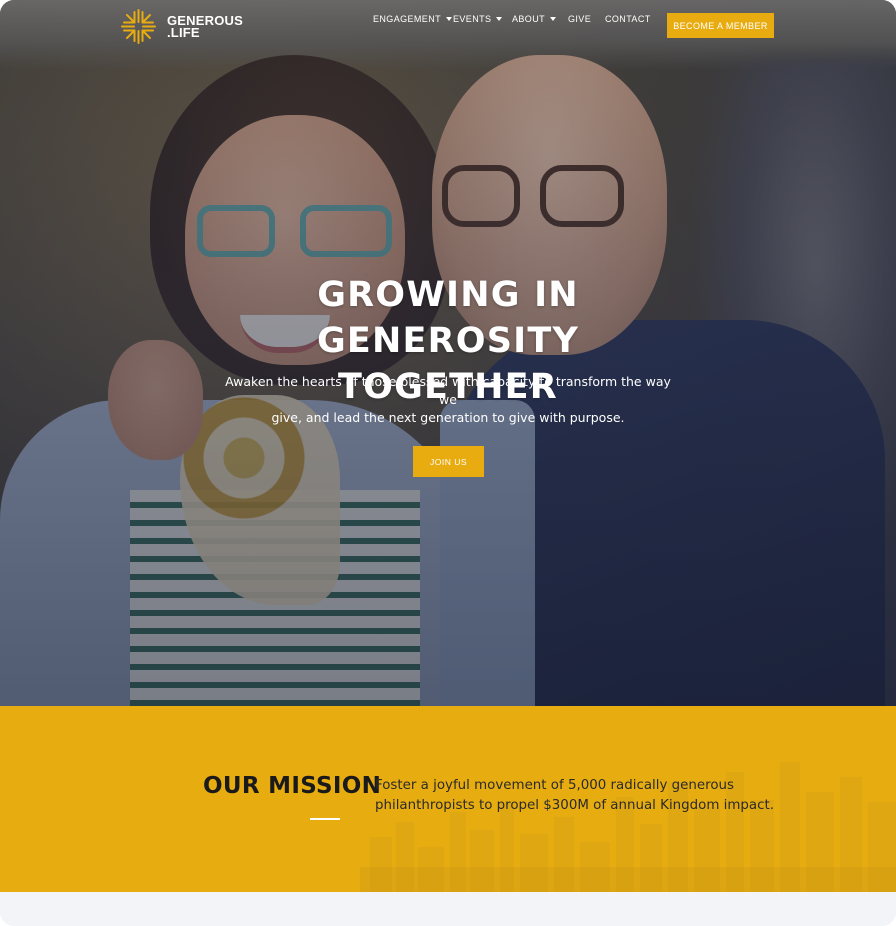 Image resolution: width=896 pixels, height=926 pixels. What do you see at coordinates (448, 318) in the screenshot?
I see `hero-title-line-1: GROWING IN GENEROSITY` at bounding box center [448, 318].